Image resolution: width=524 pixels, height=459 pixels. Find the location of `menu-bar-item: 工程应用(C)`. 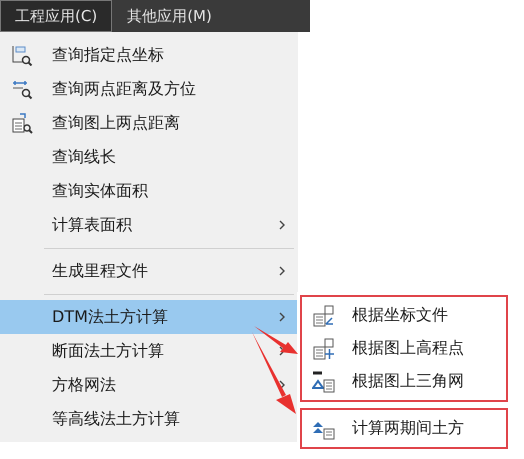

menu-bar-item: 工程应用(C) is located at coordinates (56, 16).